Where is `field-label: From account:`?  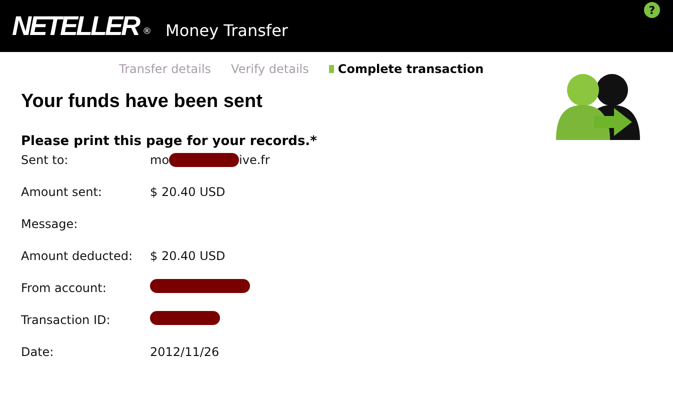 field-label: From account: is located at coordinates (64, 288).